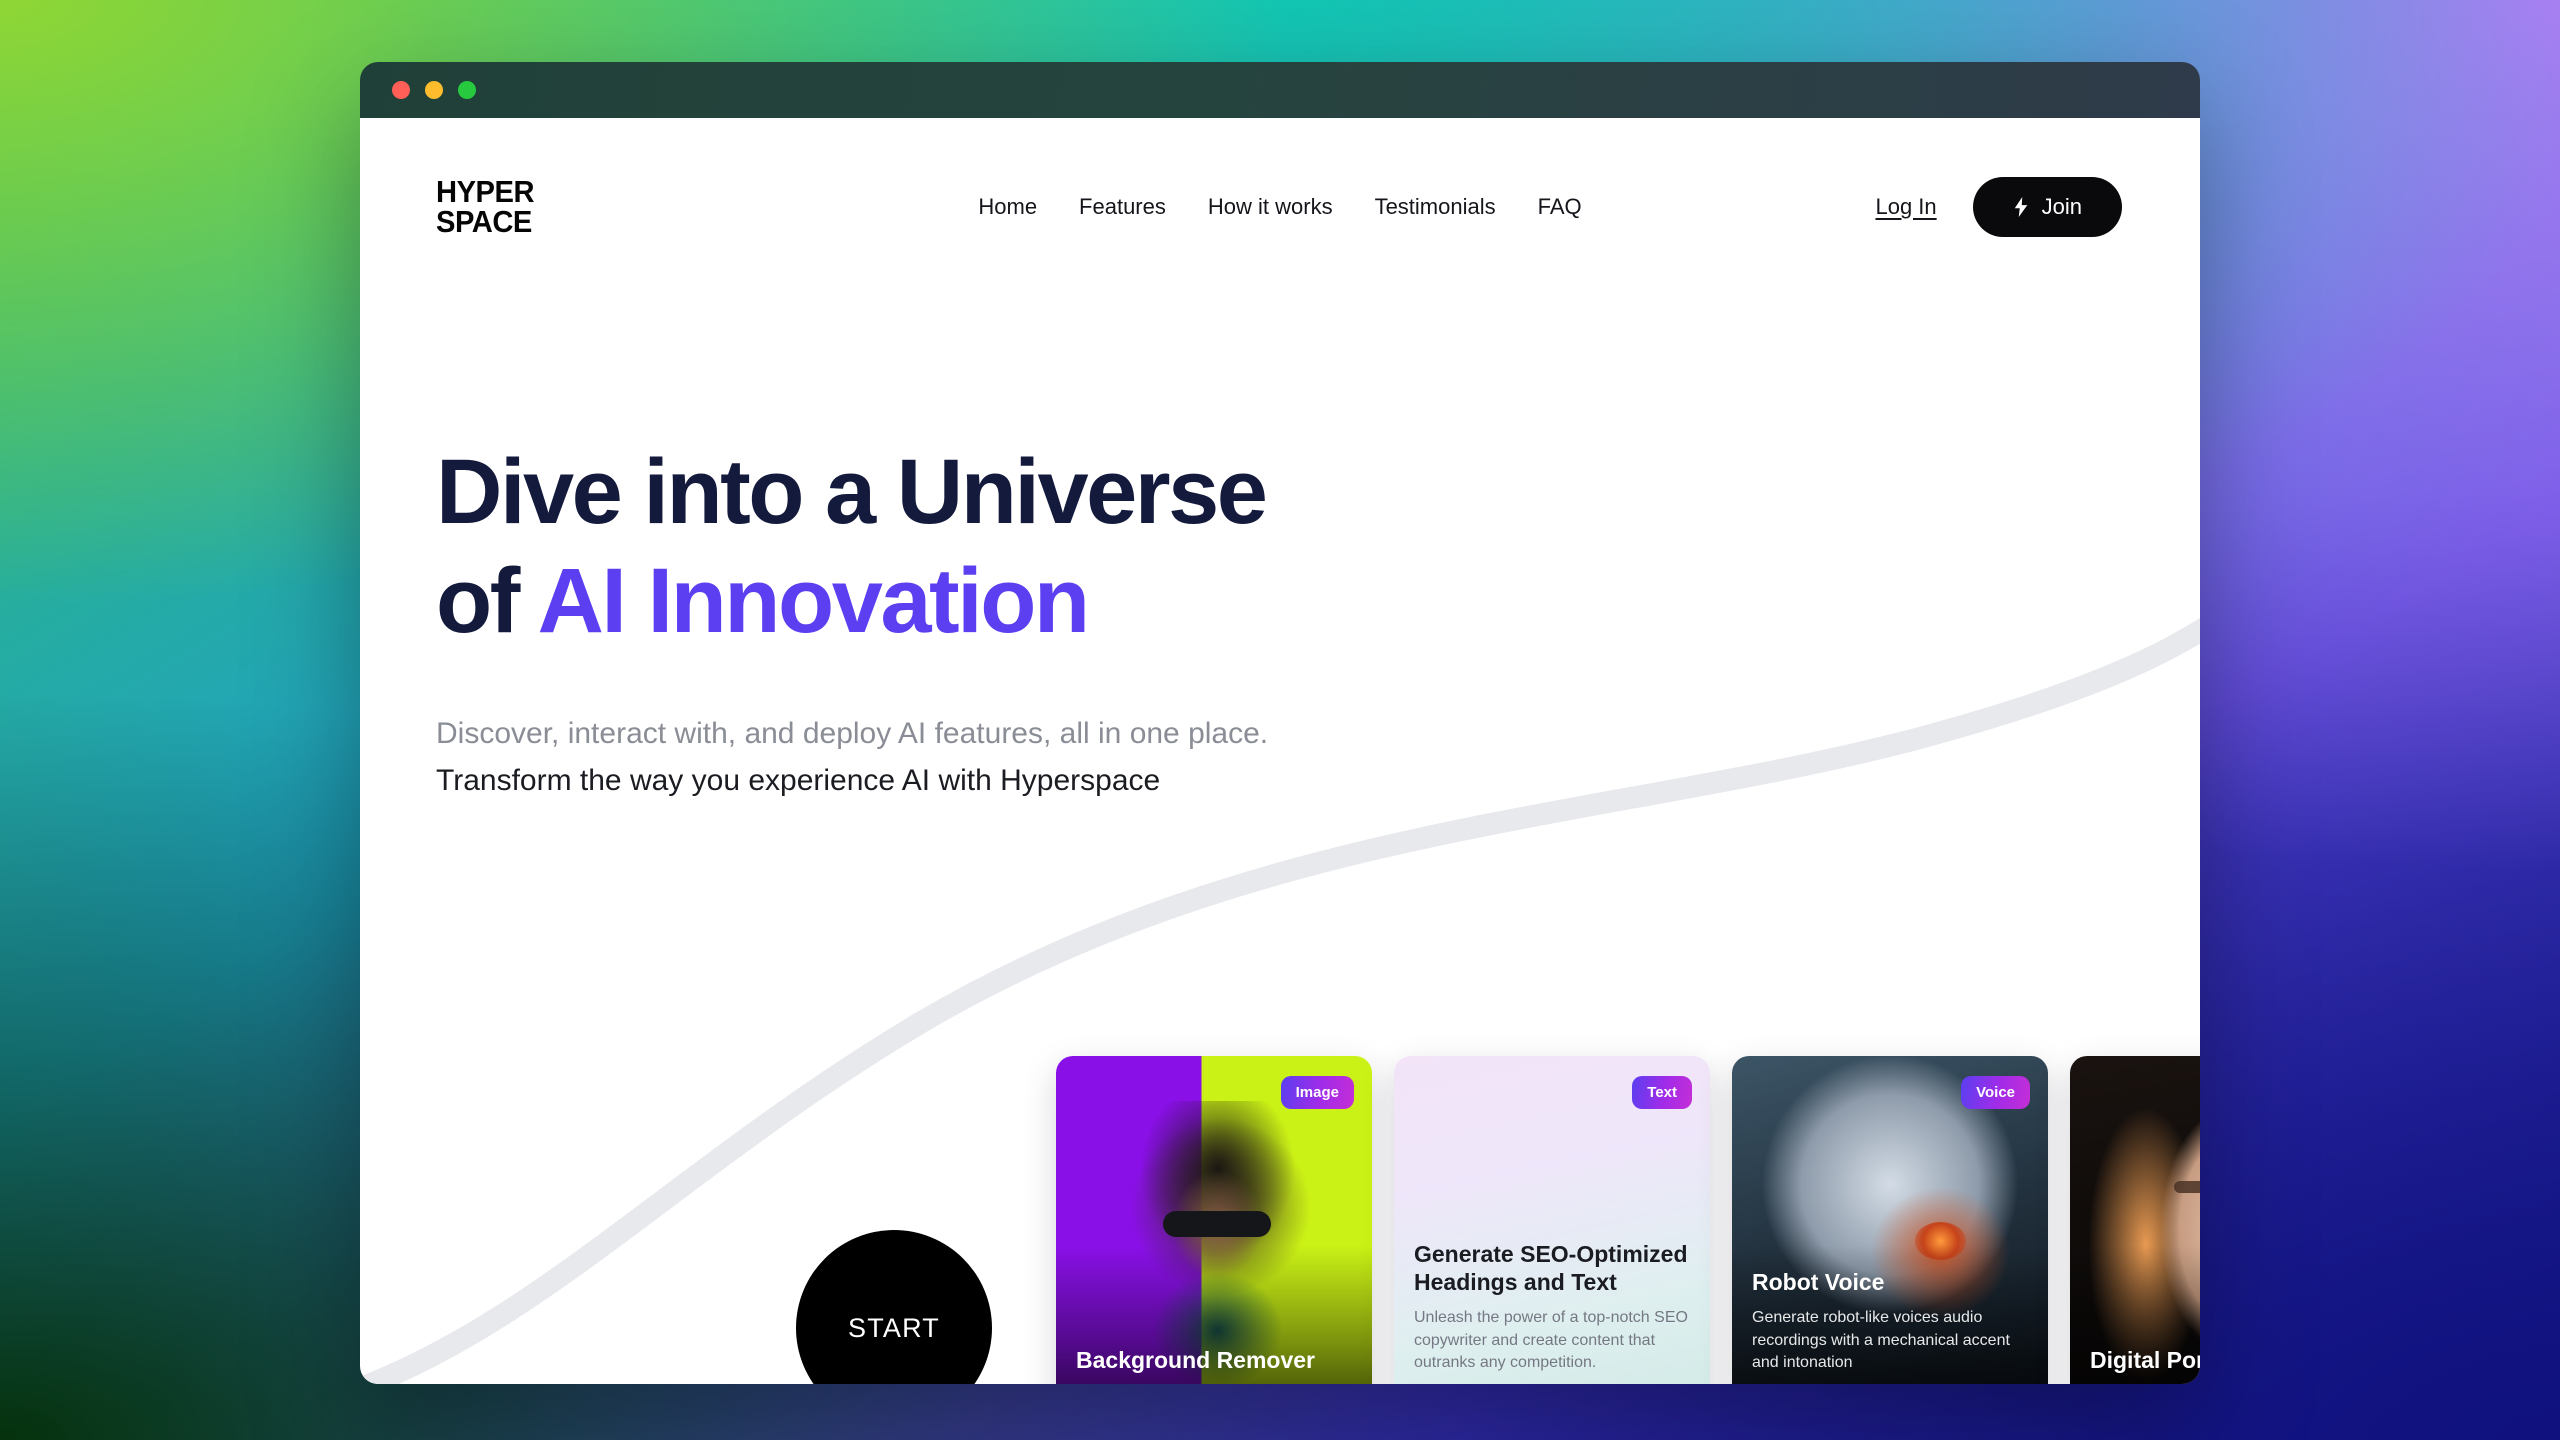  Describe the element at coordinates (2061, 206) in the screenshot. I see `join-button-label: Join` at that location.